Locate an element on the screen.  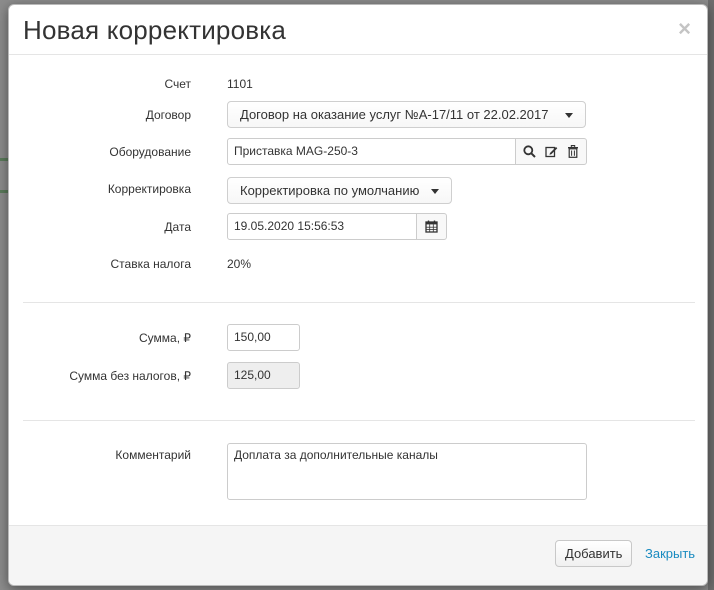
date-field: 19.05.2020 15:56:53 is located at coordinates (322, 226).